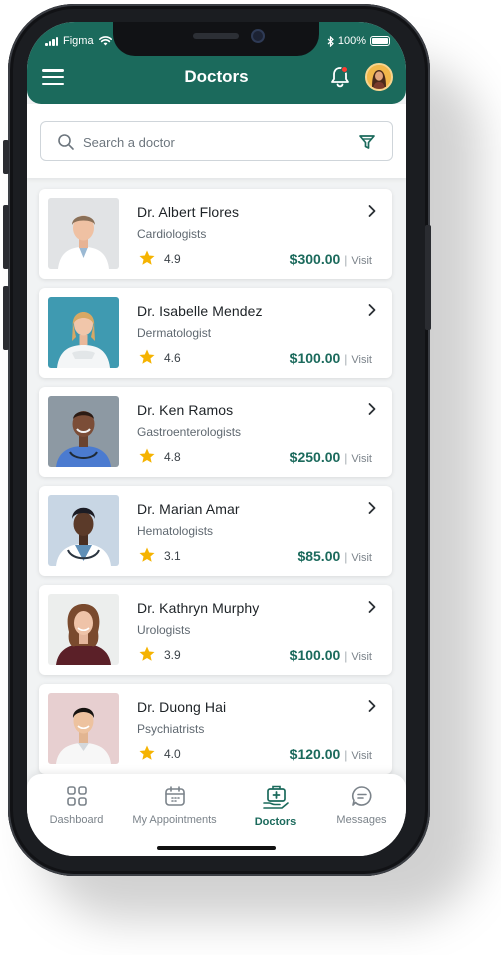 The image size is (501, 955). Describe the element at coordinates (76, 812) in the screenshot. I see `tab-dashboard: Dashboard` at that location.